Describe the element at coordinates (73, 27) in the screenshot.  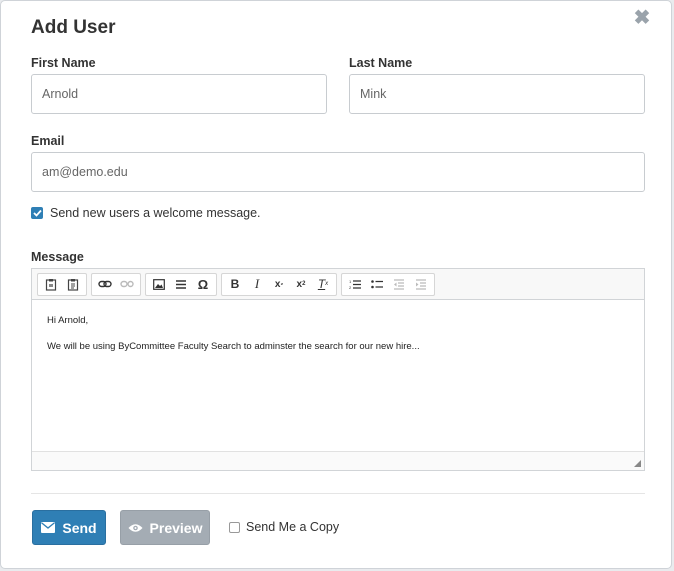
I see `dialog-title: Add User` at that location.